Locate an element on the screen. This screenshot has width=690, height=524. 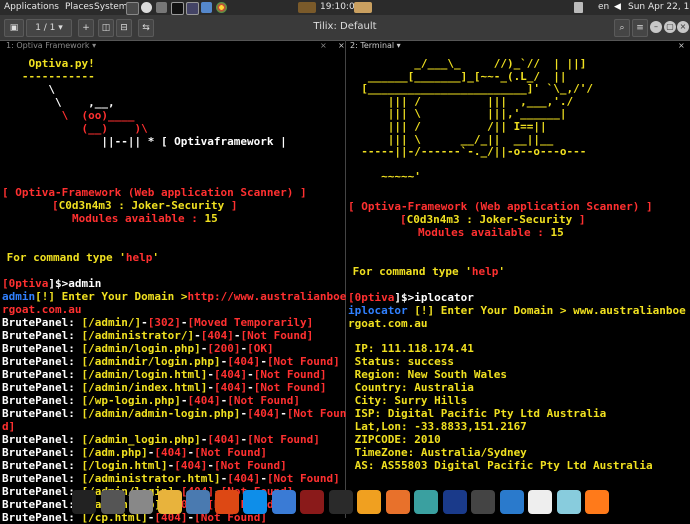
session-switcher: 1 / 1 ▾ is located at coordinates (49, 28).